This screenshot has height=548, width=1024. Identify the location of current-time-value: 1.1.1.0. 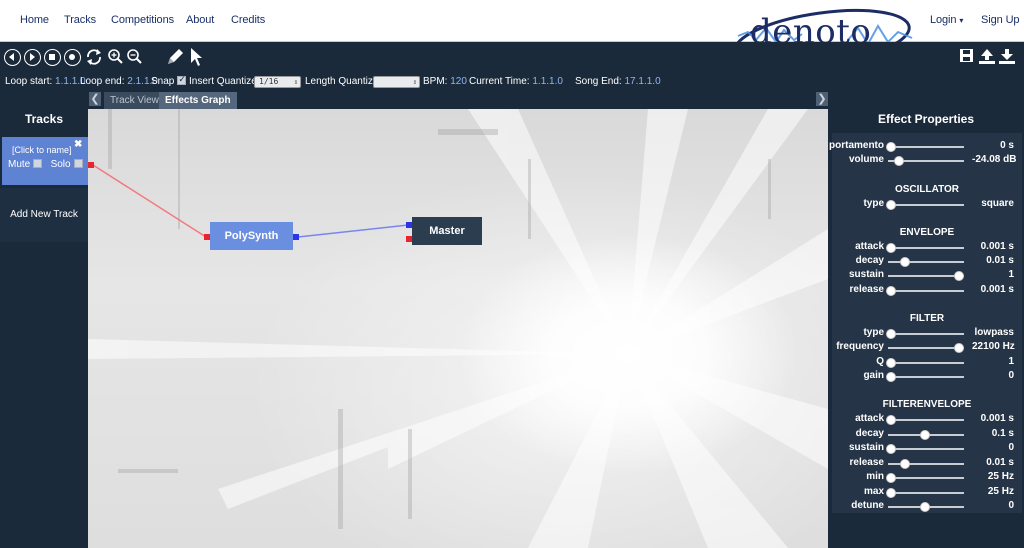
(547, 81).